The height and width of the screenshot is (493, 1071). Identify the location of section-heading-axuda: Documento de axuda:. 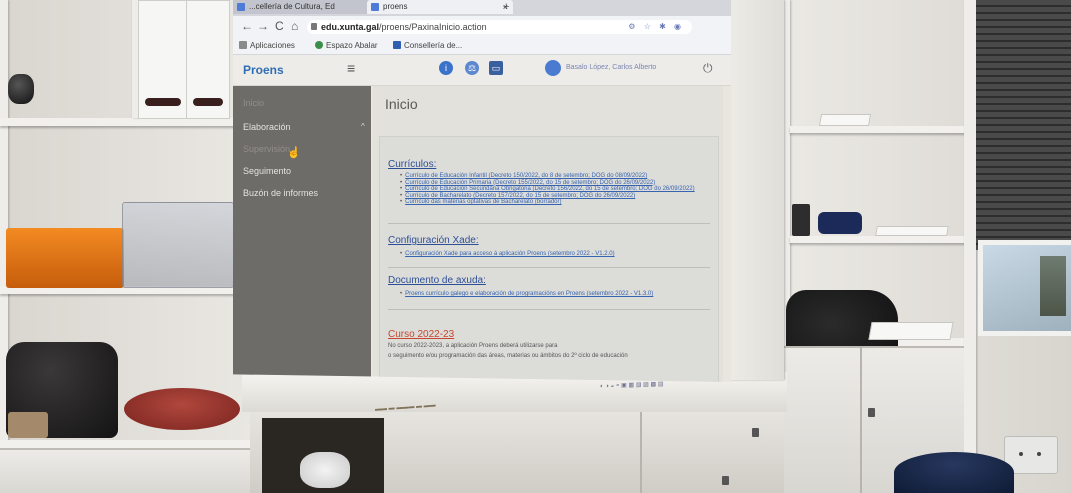
(437, 280).